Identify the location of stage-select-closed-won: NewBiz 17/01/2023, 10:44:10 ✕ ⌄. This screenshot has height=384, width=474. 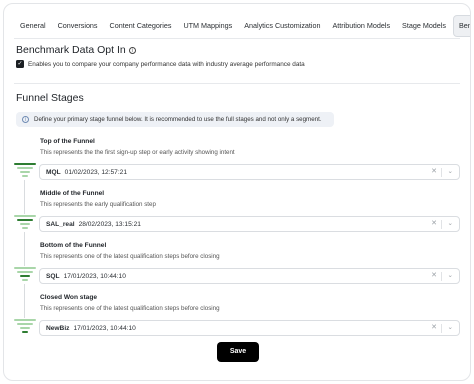
(249, 328).